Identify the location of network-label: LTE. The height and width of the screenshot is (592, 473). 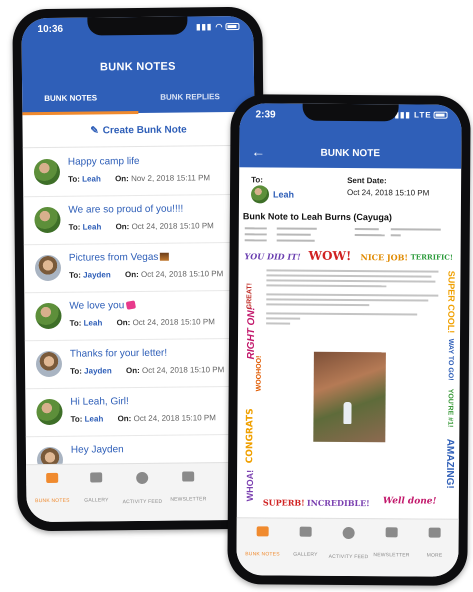
(423, 115).